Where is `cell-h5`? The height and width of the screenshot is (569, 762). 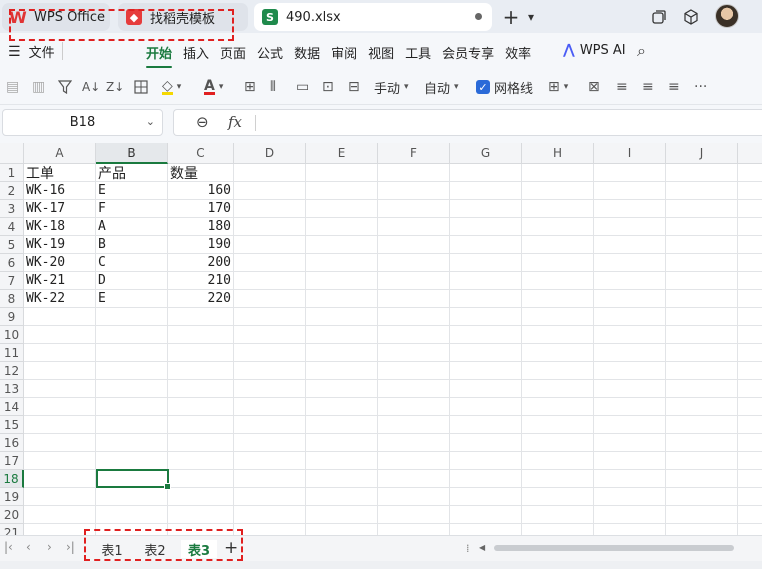
cell-h5 is located at coordinates (558, 245).